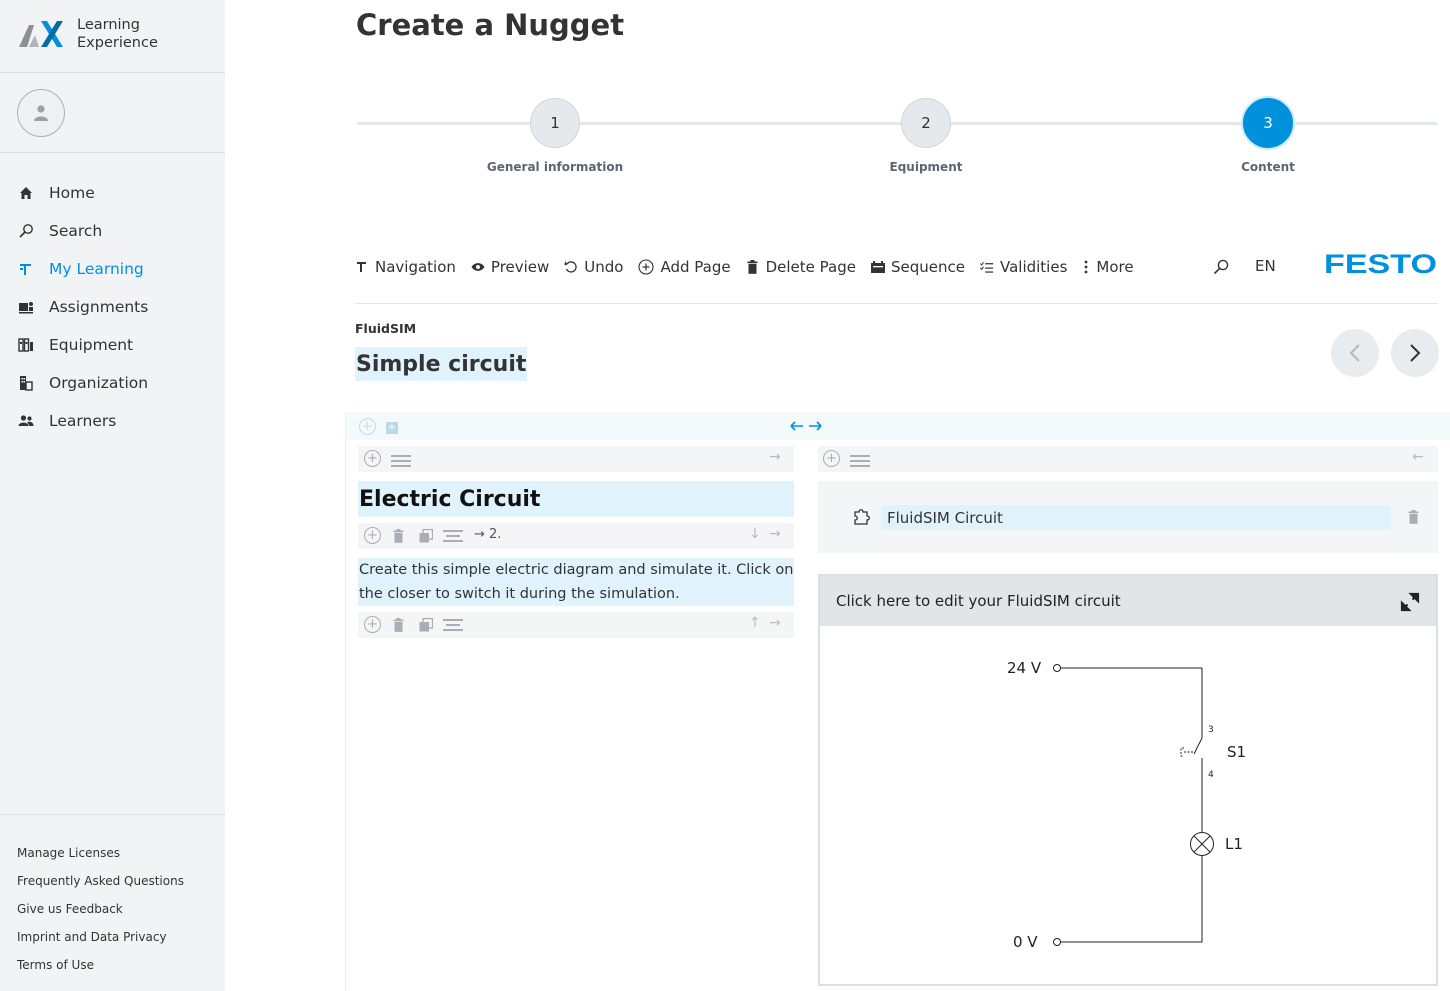 This screenshot has height=991, width=1450. Describe the element at coordinates (755, 534) in the screenshot. I see `arrow-down-icon: ↓` at that location.